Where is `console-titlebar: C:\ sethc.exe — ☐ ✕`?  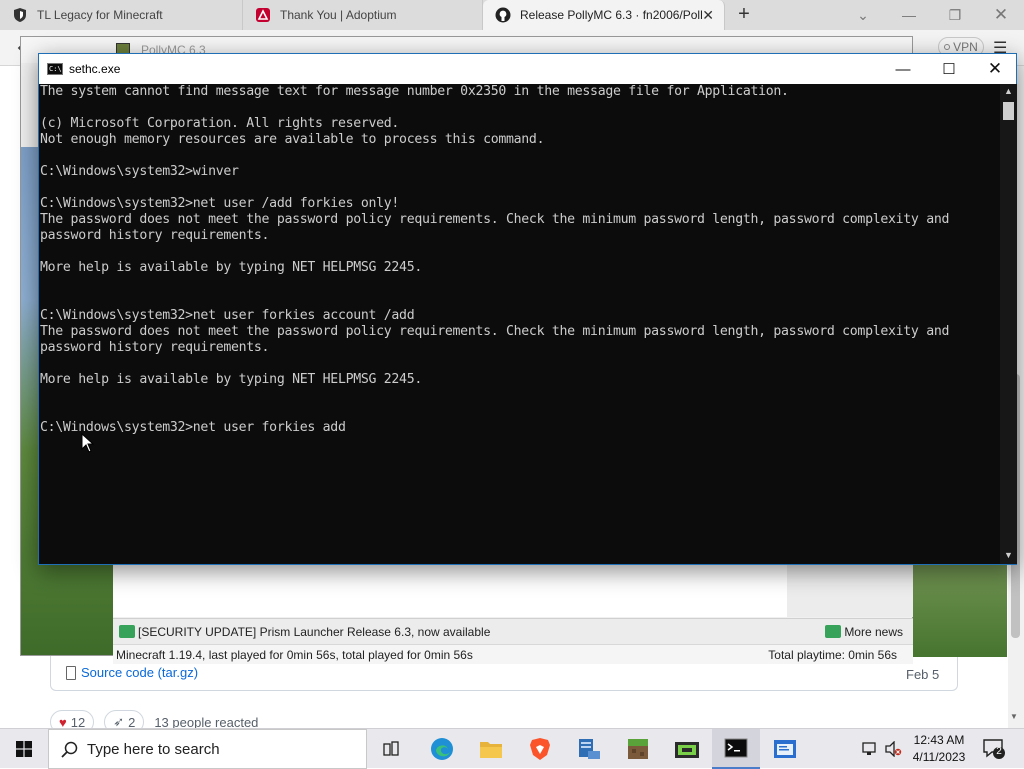 console-titlebar: C:\ sethc.exe — ☐ ✕ is located at coordinates (527, 69).